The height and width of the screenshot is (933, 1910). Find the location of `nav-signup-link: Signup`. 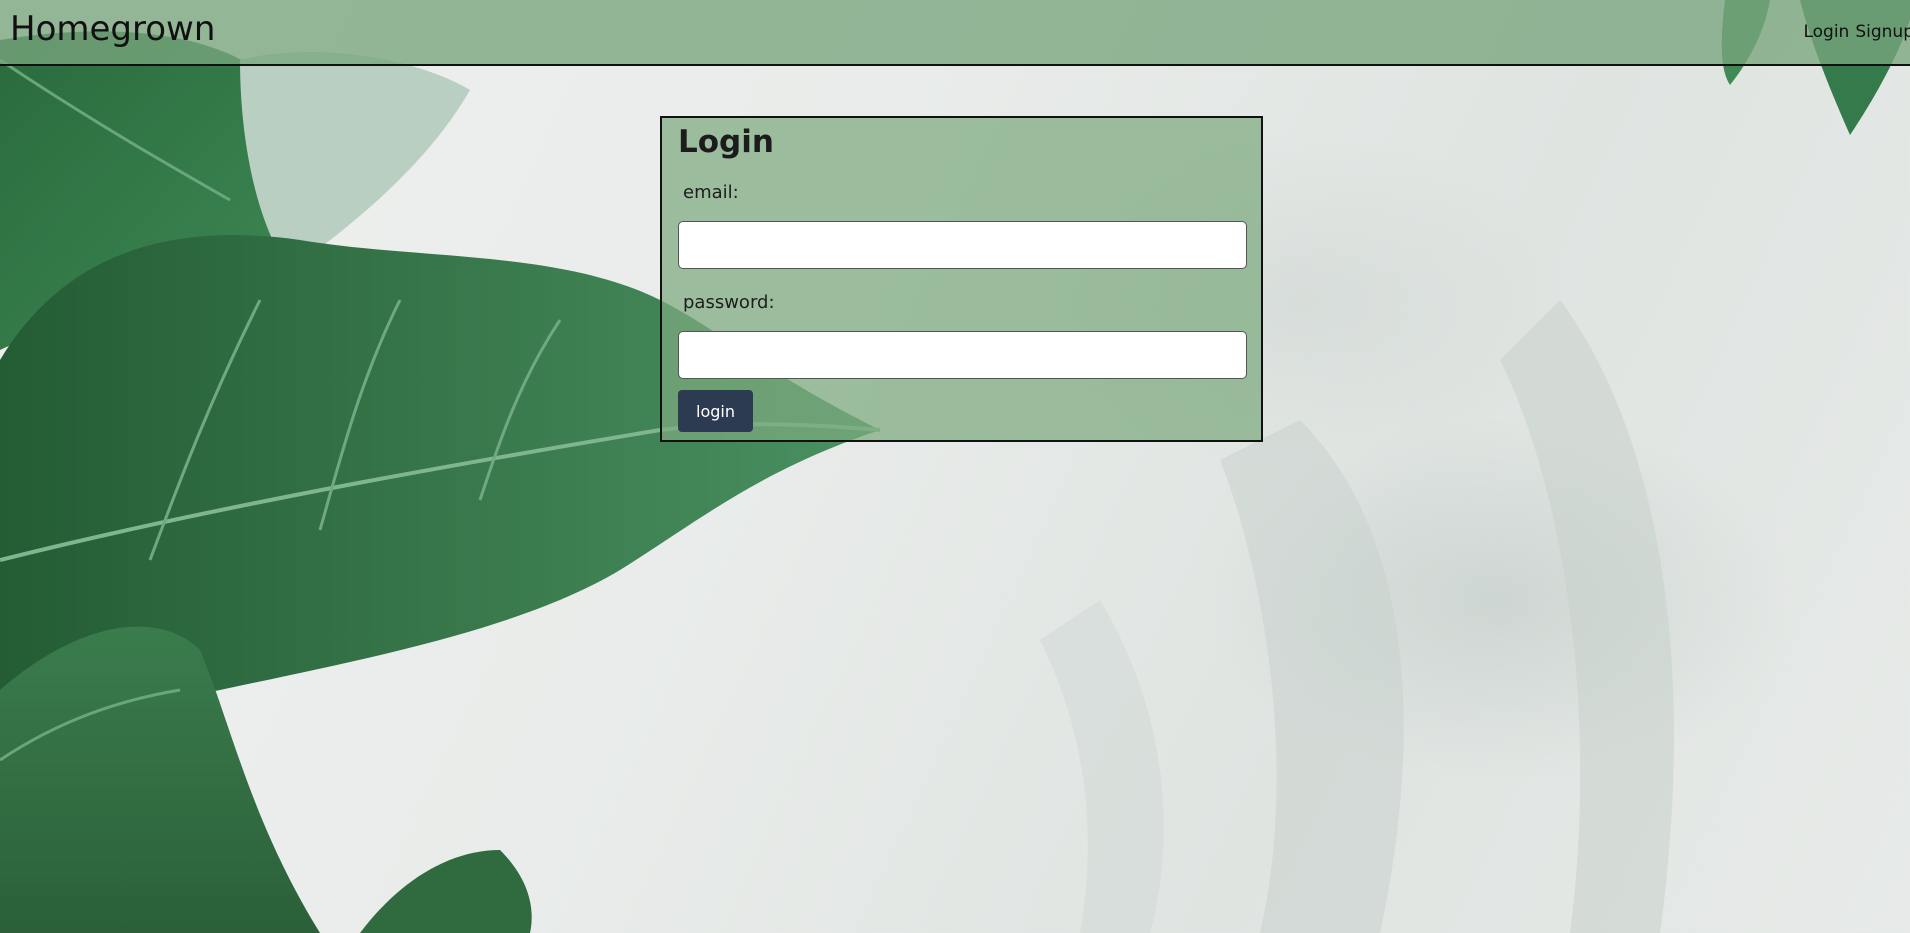

nav-signup-link: Signup is located at coordinates (1882, 32).